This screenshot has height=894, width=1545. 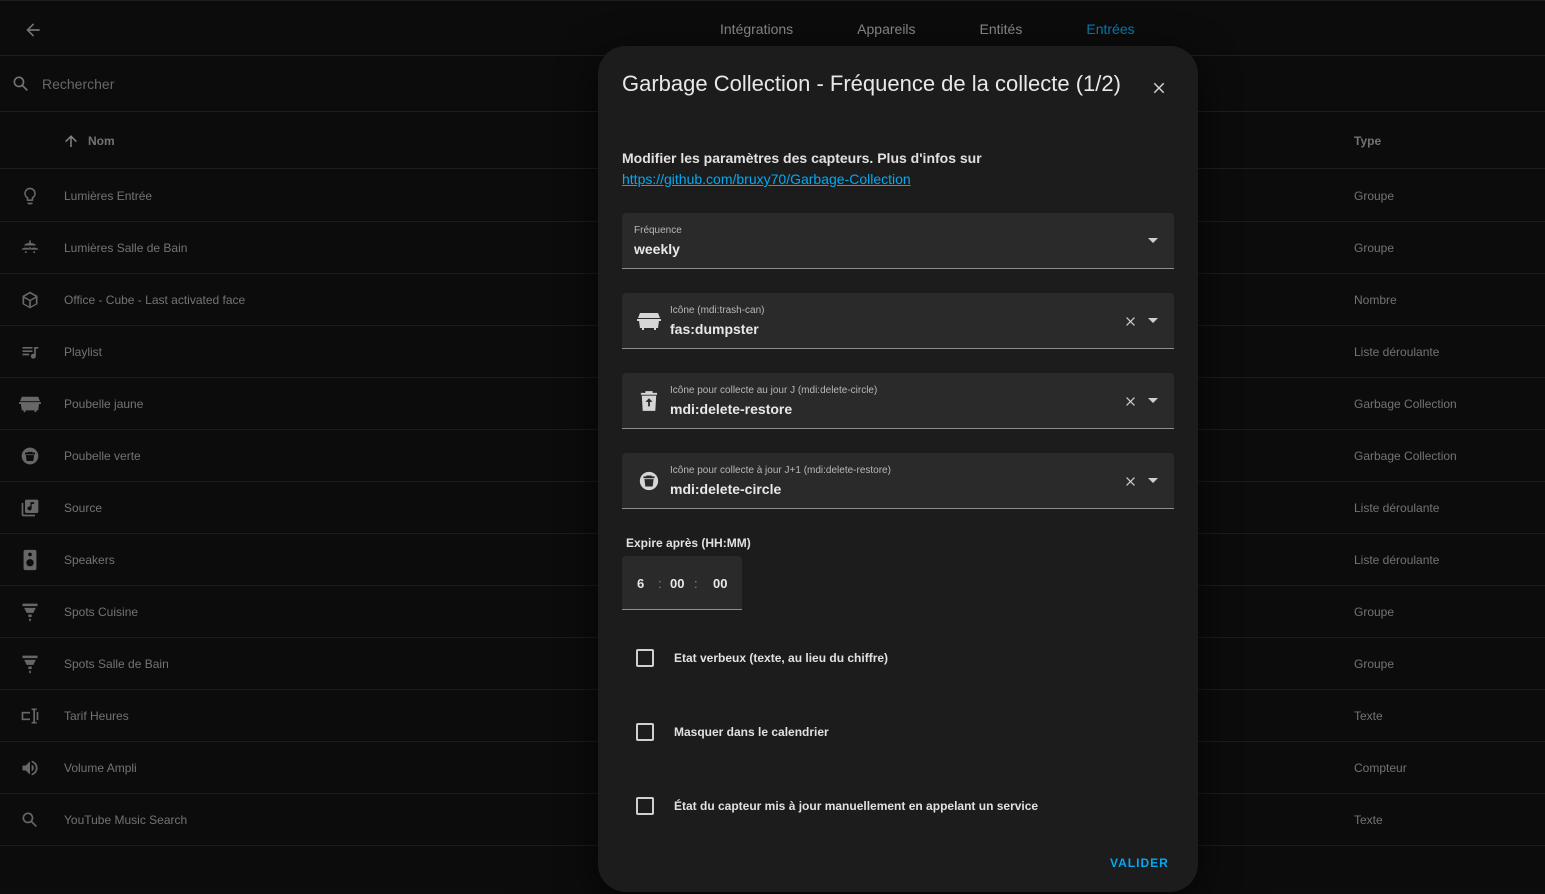 I want to click on dumpster-icon, so click(x=649, y=321).